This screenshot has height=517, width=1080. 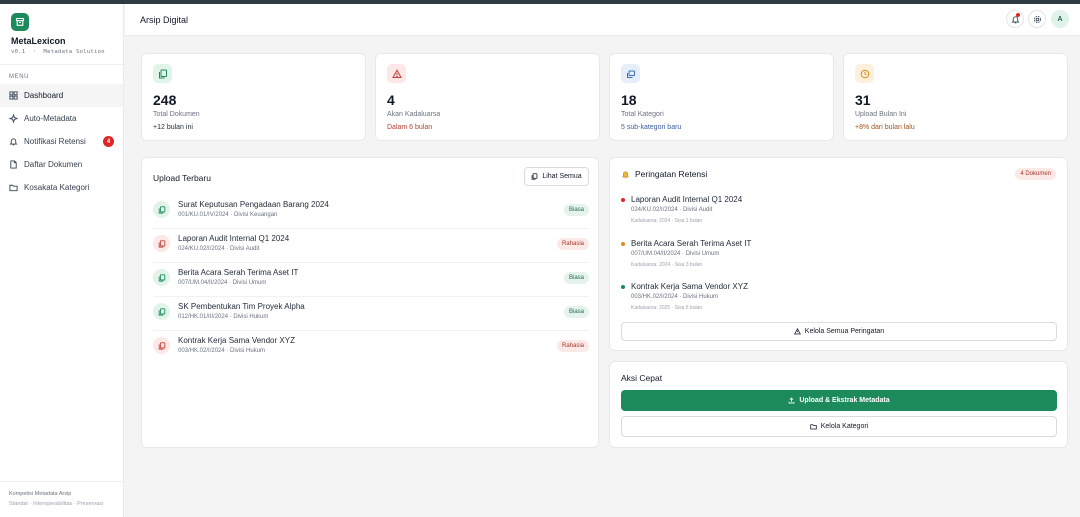 I want to click on stat-trend: Dalam 6 bulan, so click(x=410, y=127).